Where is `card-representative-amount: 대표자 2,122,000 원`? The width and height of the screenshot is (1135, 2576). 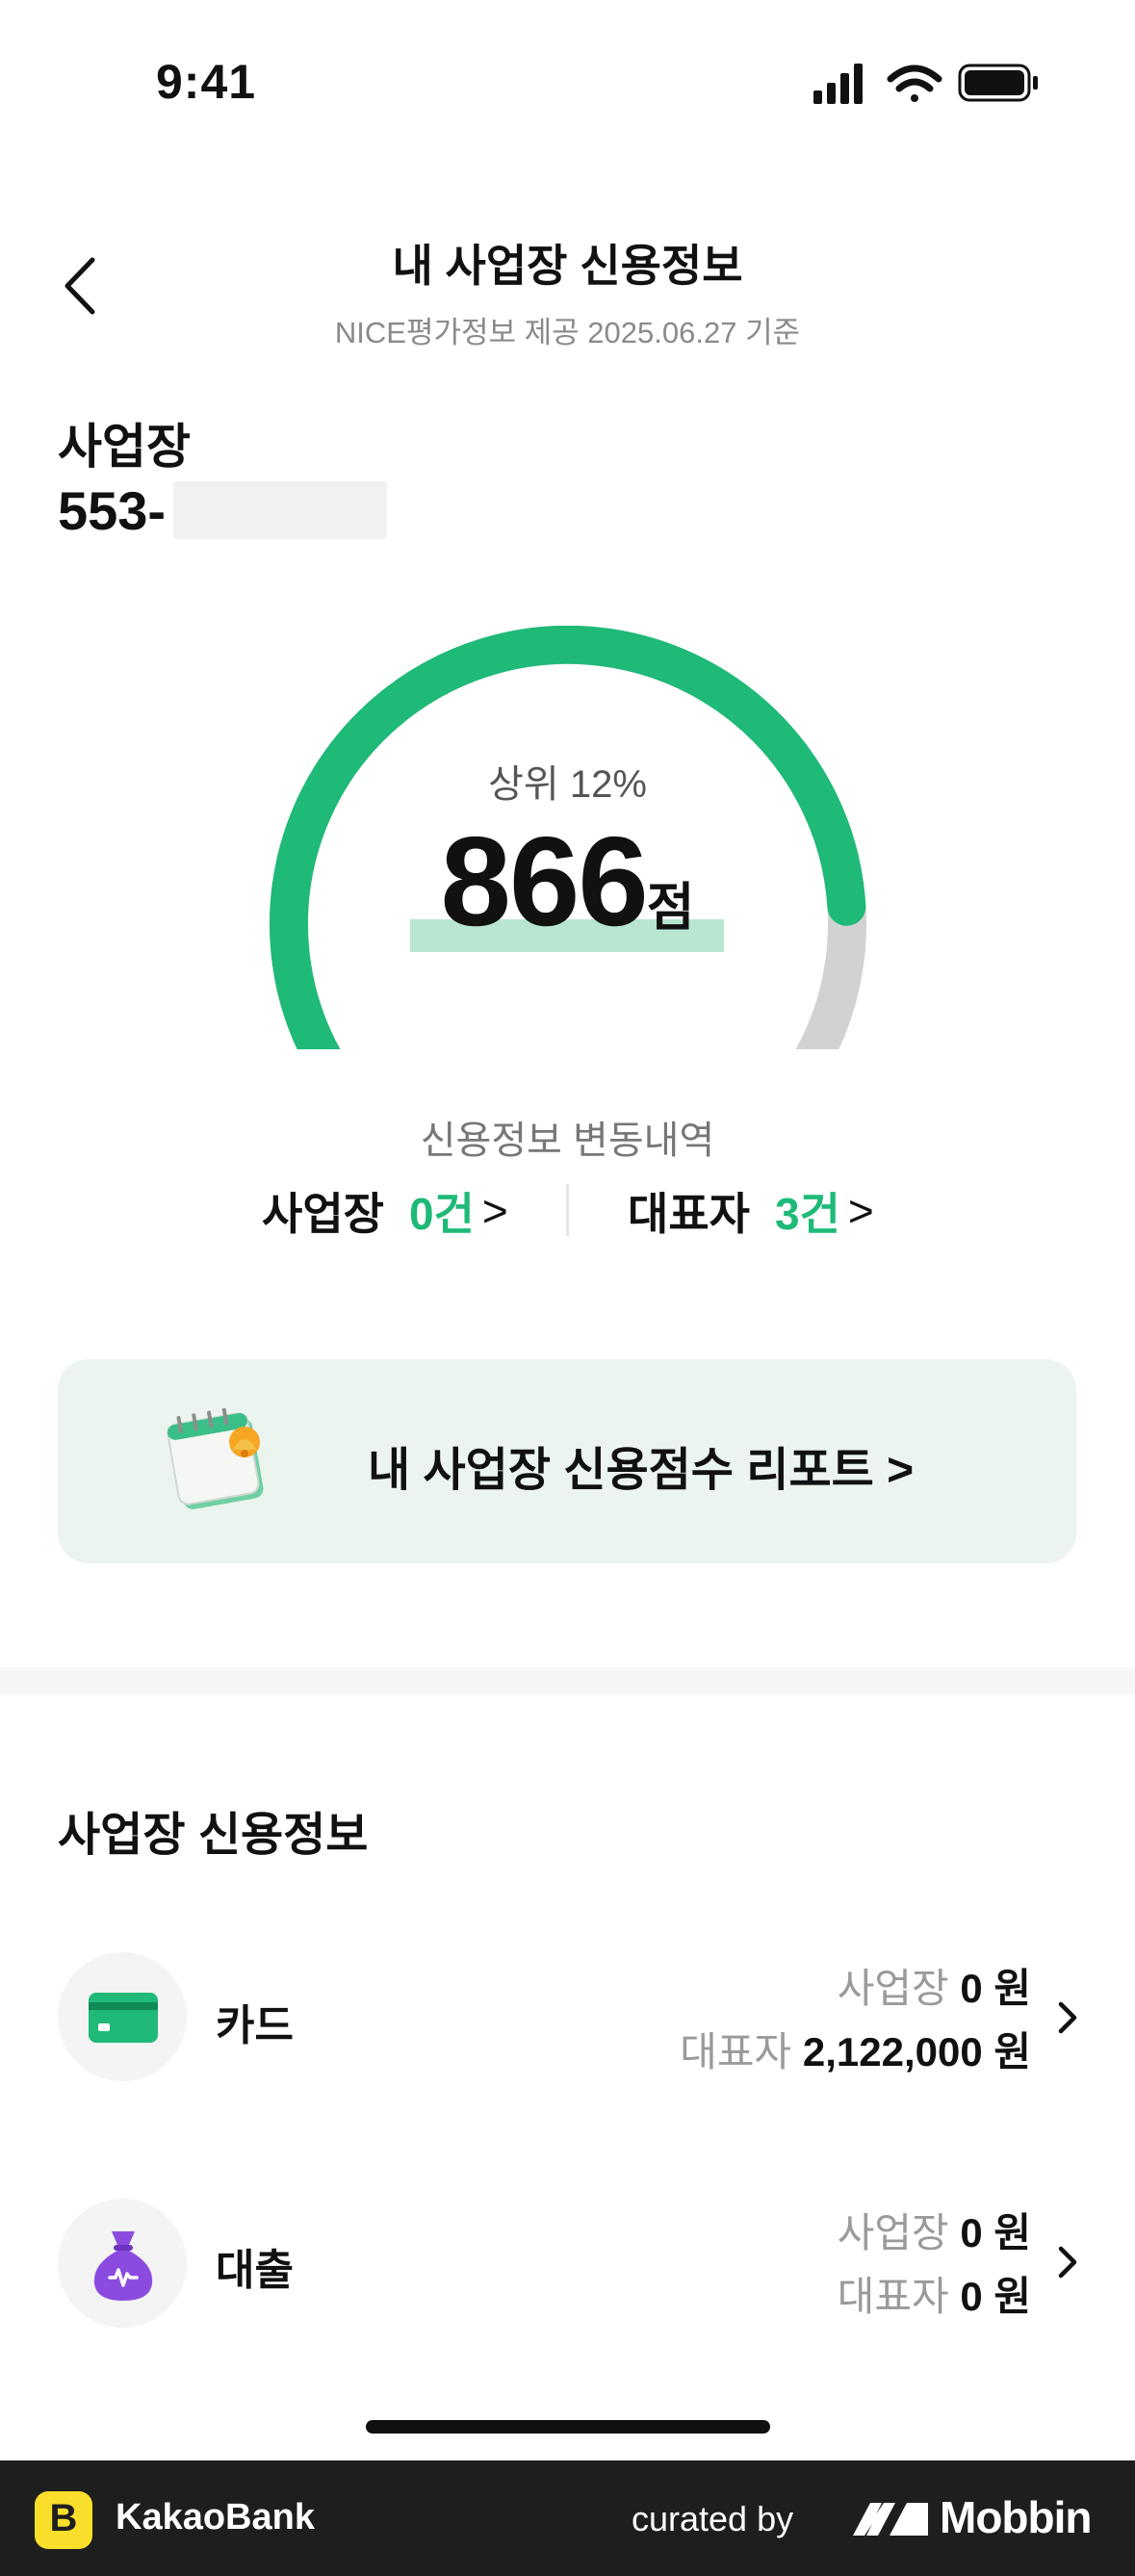
card-representative-amount: 대표자 2,122,000 원 is located at coordinates (855, 2049).